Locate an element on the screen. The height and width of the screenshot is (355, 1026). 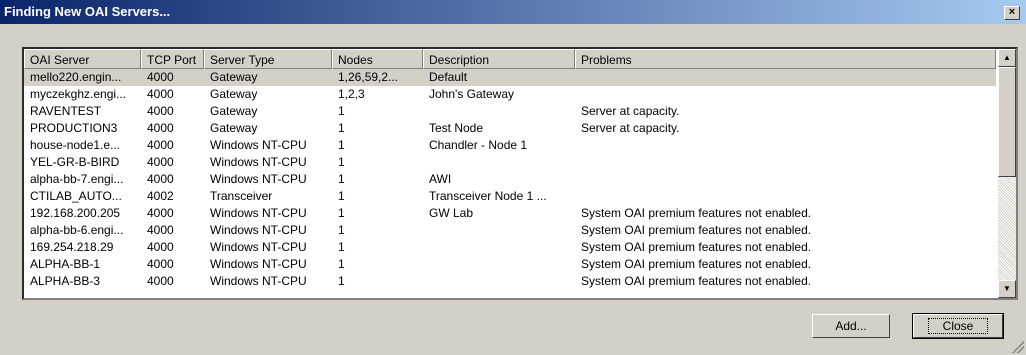
scroll-down-icon: ▼ is located at coordinates (1007, 289).